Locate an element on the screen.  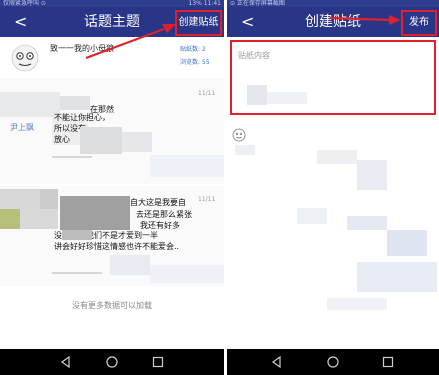
app-bar: < 话题主题 创建贴纸 is located at coordinates (112, 22).